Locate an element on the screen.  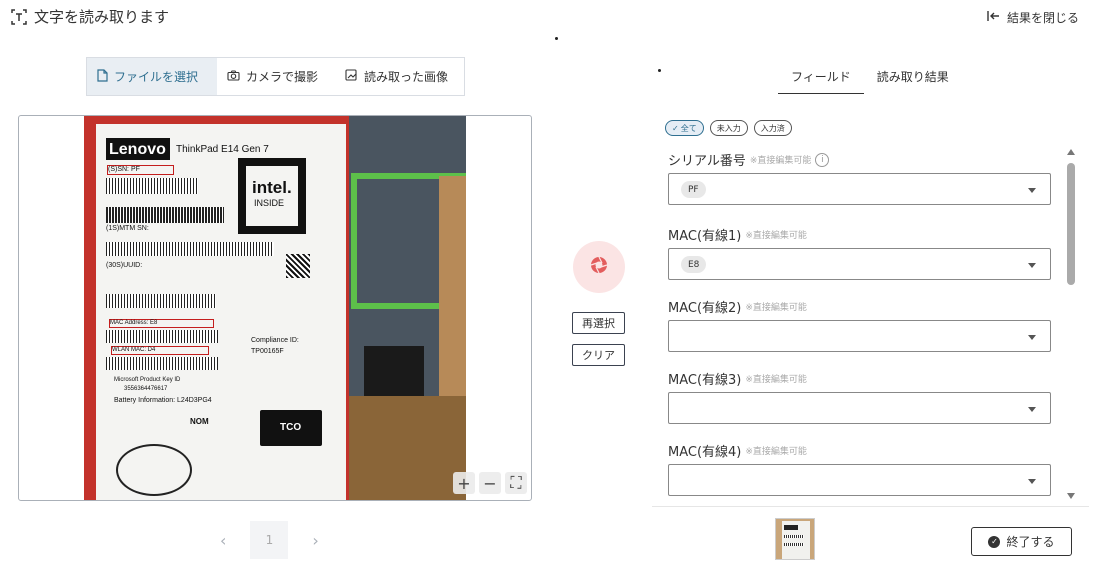
field-mac-wired-2: MAC(有線2) ※直接編集可能 is located at coordinates (859, 324).